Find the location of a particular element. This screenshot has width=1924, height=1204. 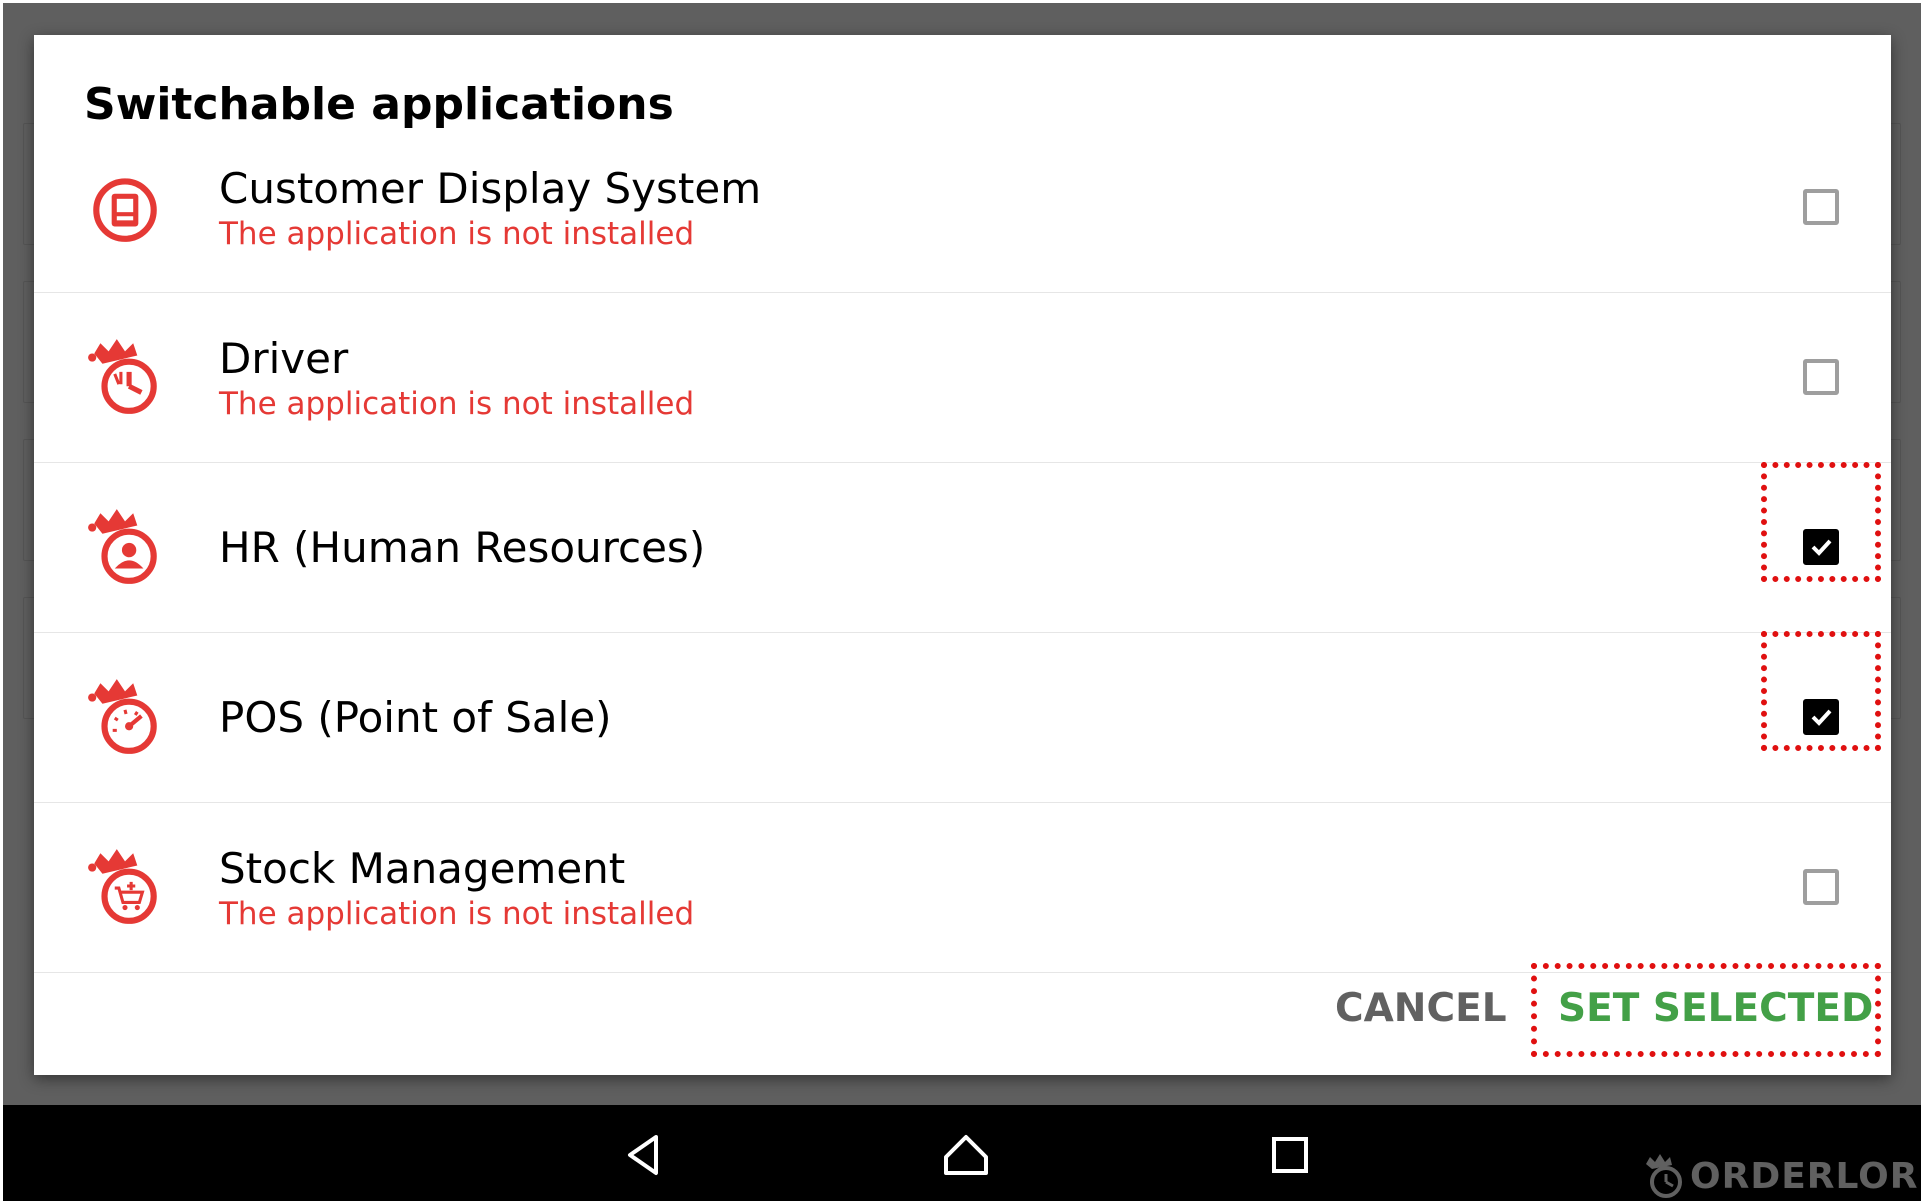

android-navigation-bar: ORDERLORD is located at coordinates (962, 1153).